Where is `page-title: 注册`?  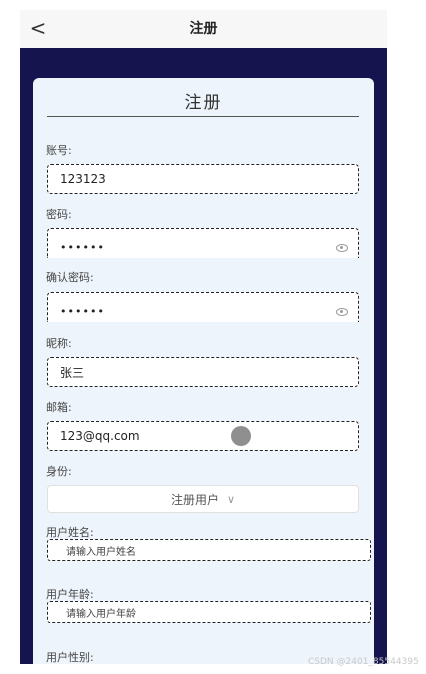 page-title: 注册 is located at coordinates (203, 29).